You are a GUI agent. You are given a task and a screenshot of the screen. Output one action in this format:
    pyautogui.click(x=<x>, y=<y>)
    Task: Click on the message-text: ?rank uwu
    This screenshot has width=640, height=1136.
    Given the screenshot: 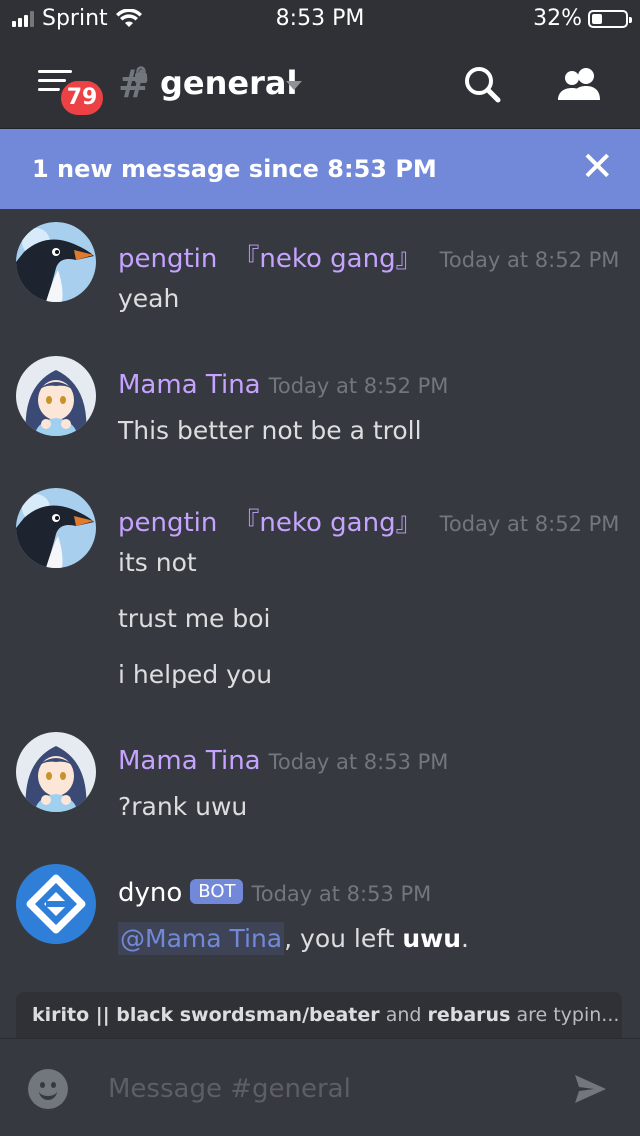 What is the action you would take?
    pyautogui.click(x=182, y=806)
    